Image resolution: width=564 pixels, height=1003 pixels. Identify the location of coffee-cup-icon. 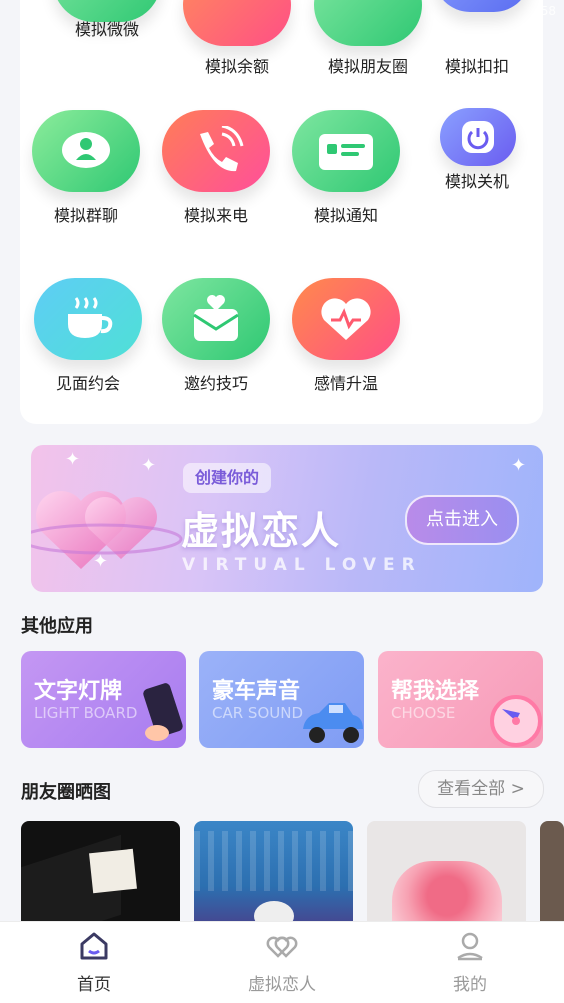
(88, 319).